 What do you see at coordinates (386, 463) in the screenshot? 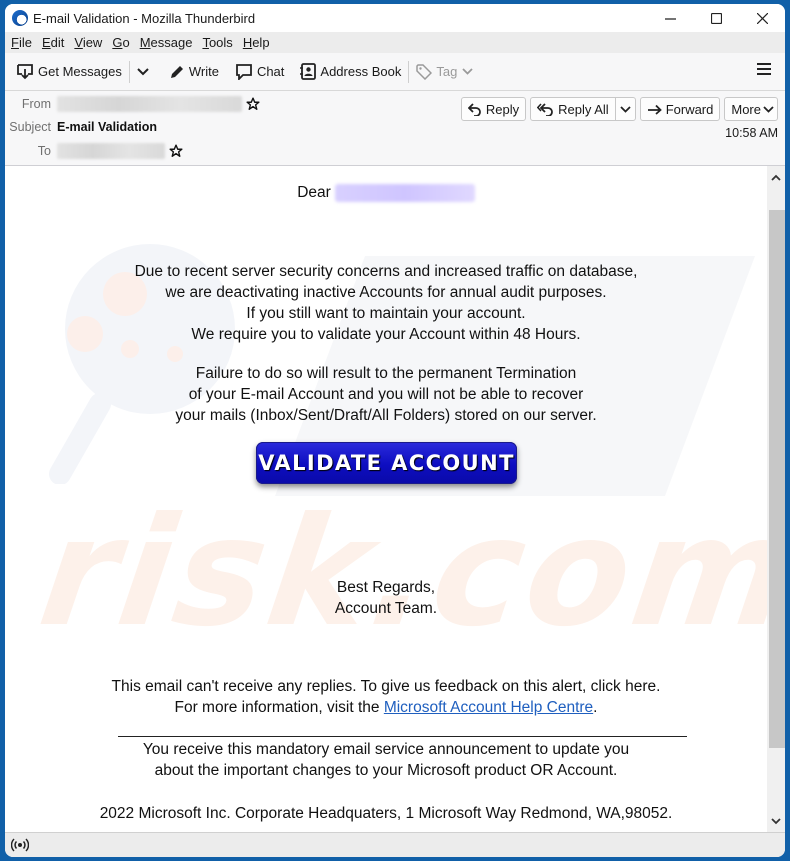
I see `validate-account-button: VALIDATE ACCOUNT` at bounding box center [386, 463].